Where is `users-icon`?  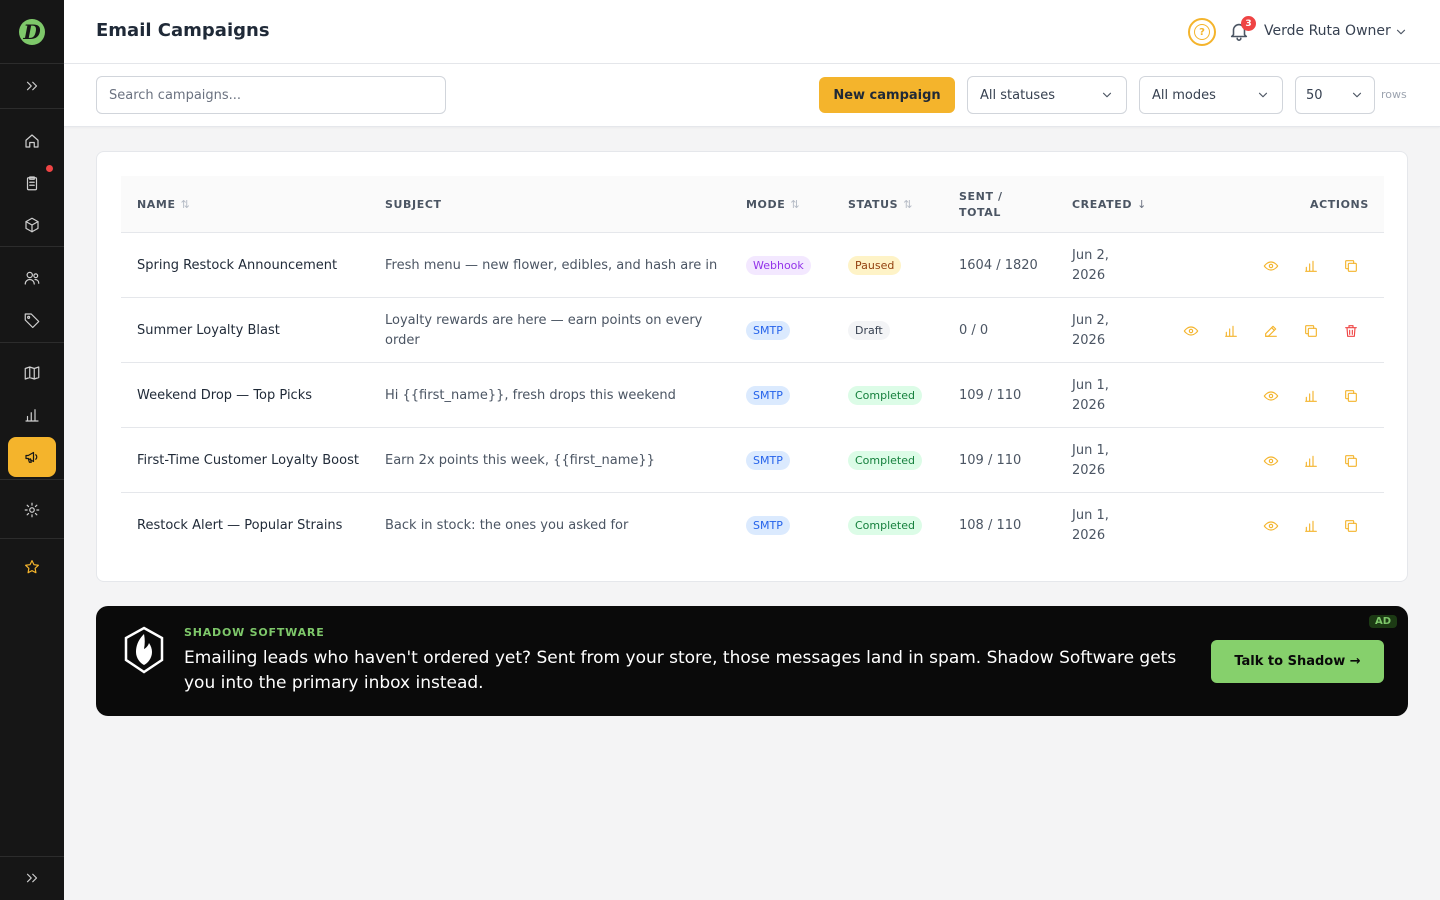
users-icon is located at coordinates (32, 278).